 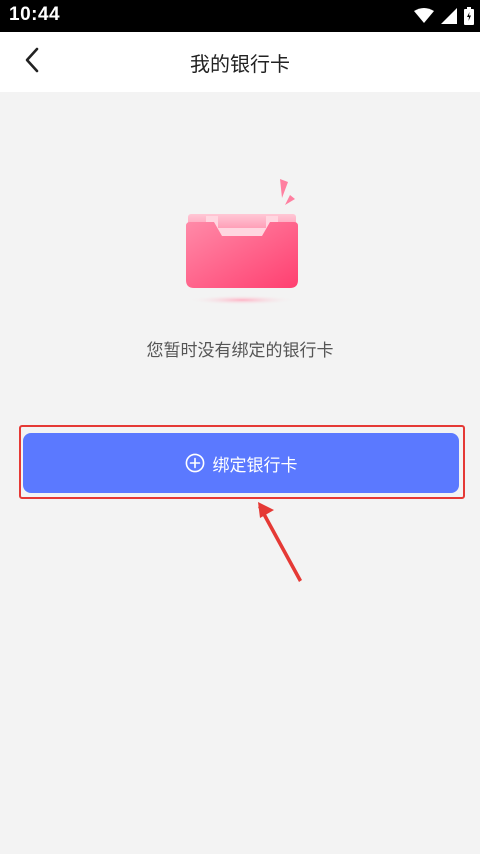 What do you see at coordinates (195, 463) in the screenshot?
I see `plus-circle-icon` at bounding box center [195, 463].